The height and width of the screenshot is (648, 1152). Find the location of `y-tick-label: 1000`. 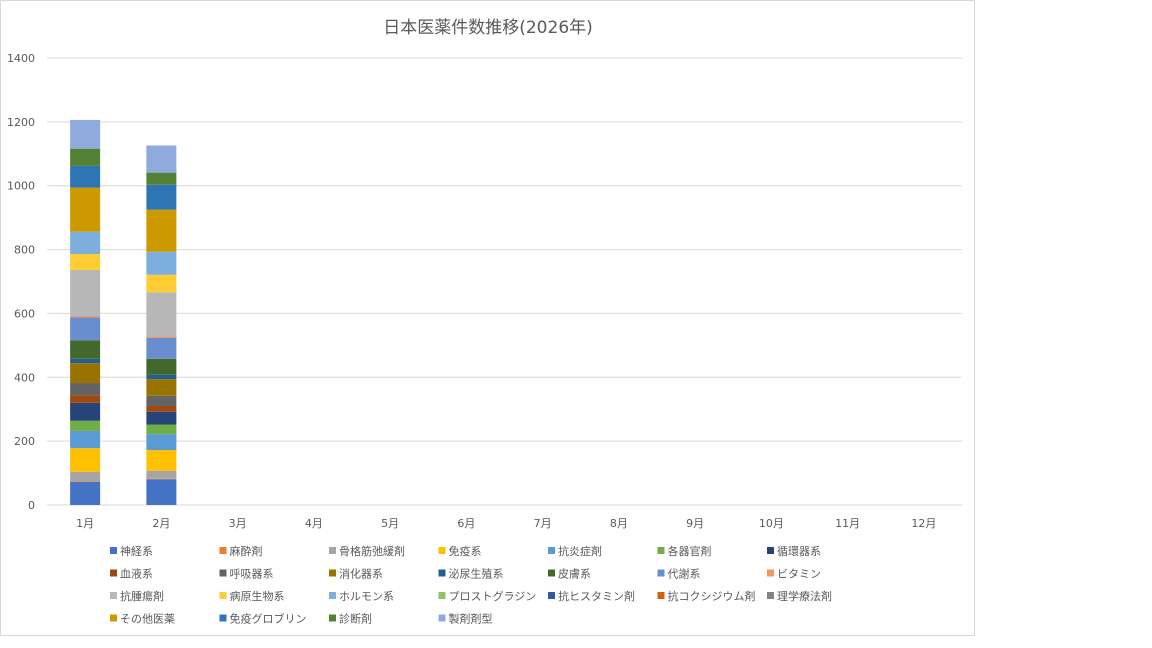

y-tick-label: 1000 is located at coordinates (21, 186).